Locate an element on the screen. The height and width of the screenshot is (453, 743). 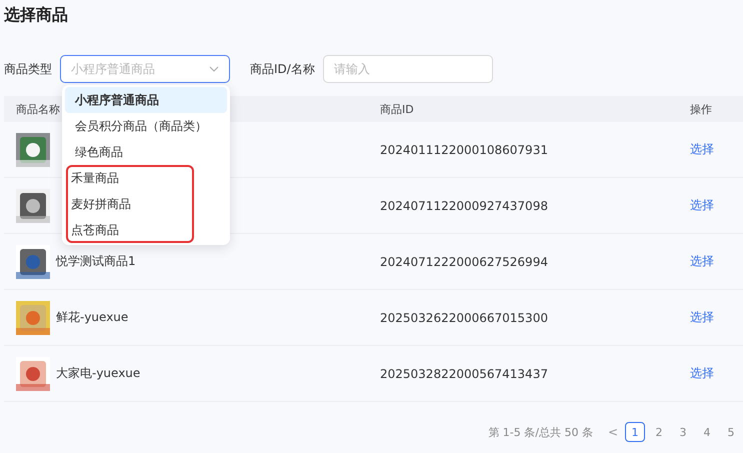
dropdown-option: 点苍商品 is located at coordinates (130, 230).